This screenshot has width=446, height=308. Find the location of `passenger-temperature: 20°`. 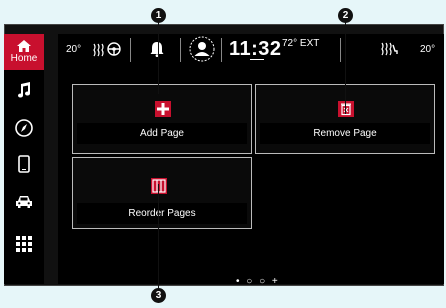

passenger-temperature: 20° is located at coordinates (428, 49).